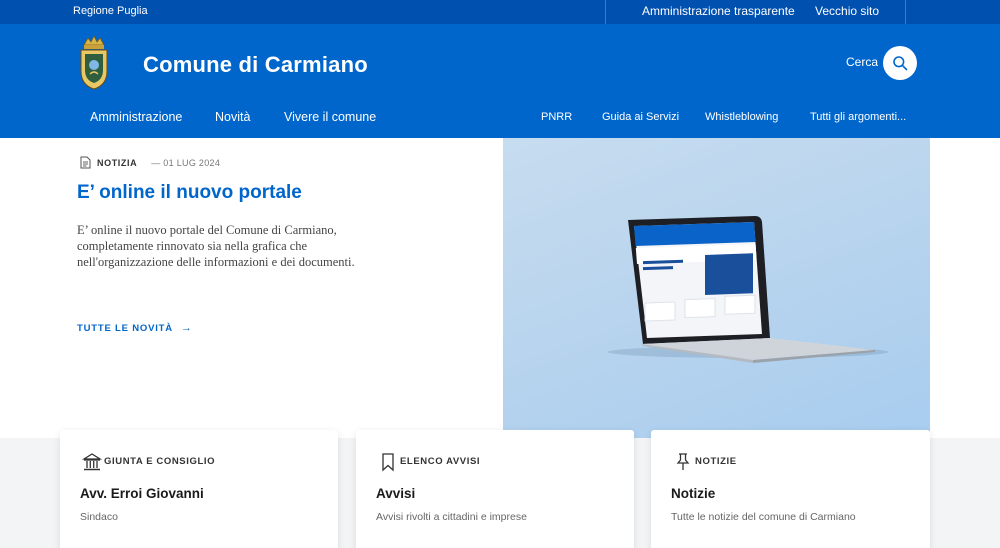  Describe the element at coordinates (395, 493) in the screenshot. I see `card-title: Avvisi` at that location.